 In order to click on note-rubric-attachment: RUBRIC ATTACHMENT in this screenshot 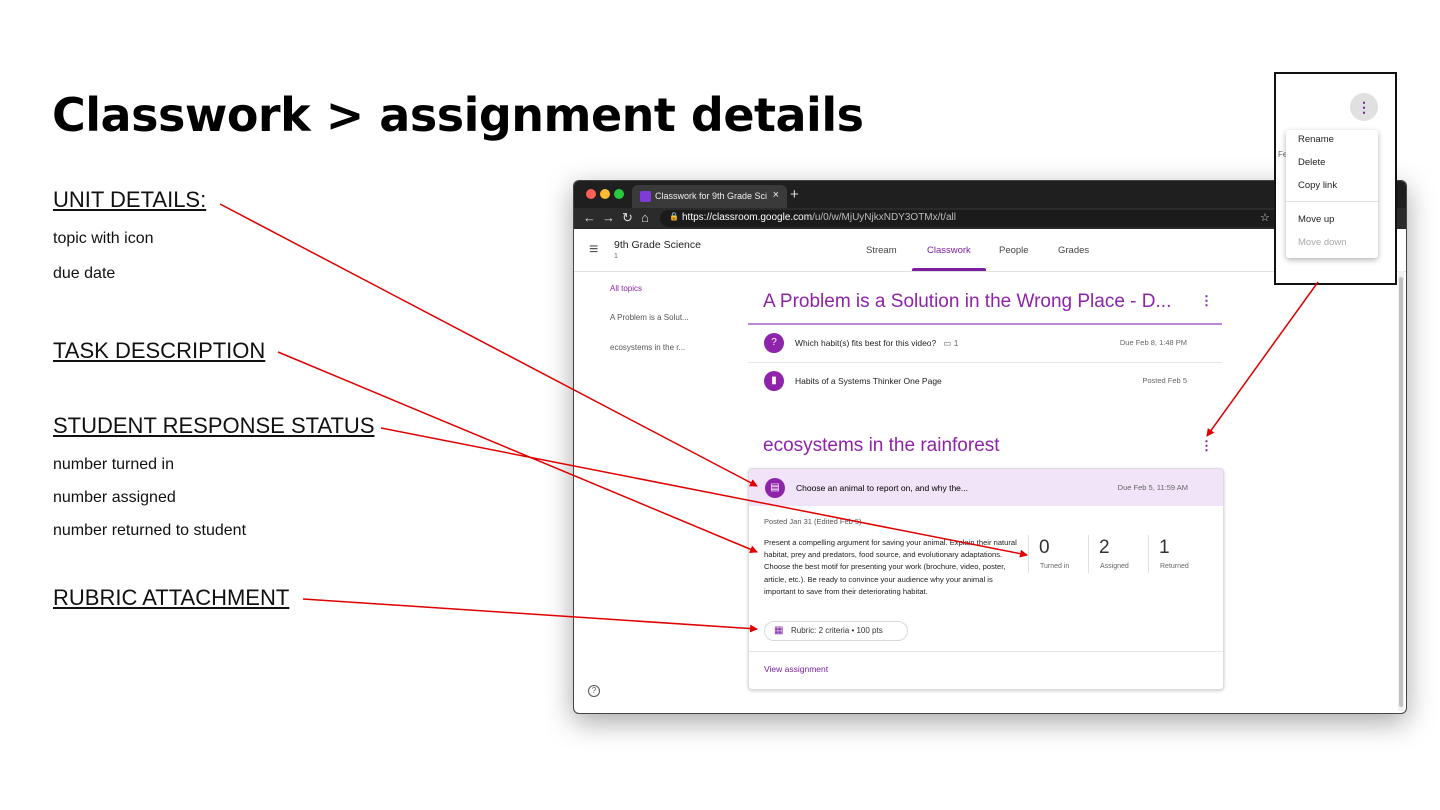, I will do `click(171, 597)`.